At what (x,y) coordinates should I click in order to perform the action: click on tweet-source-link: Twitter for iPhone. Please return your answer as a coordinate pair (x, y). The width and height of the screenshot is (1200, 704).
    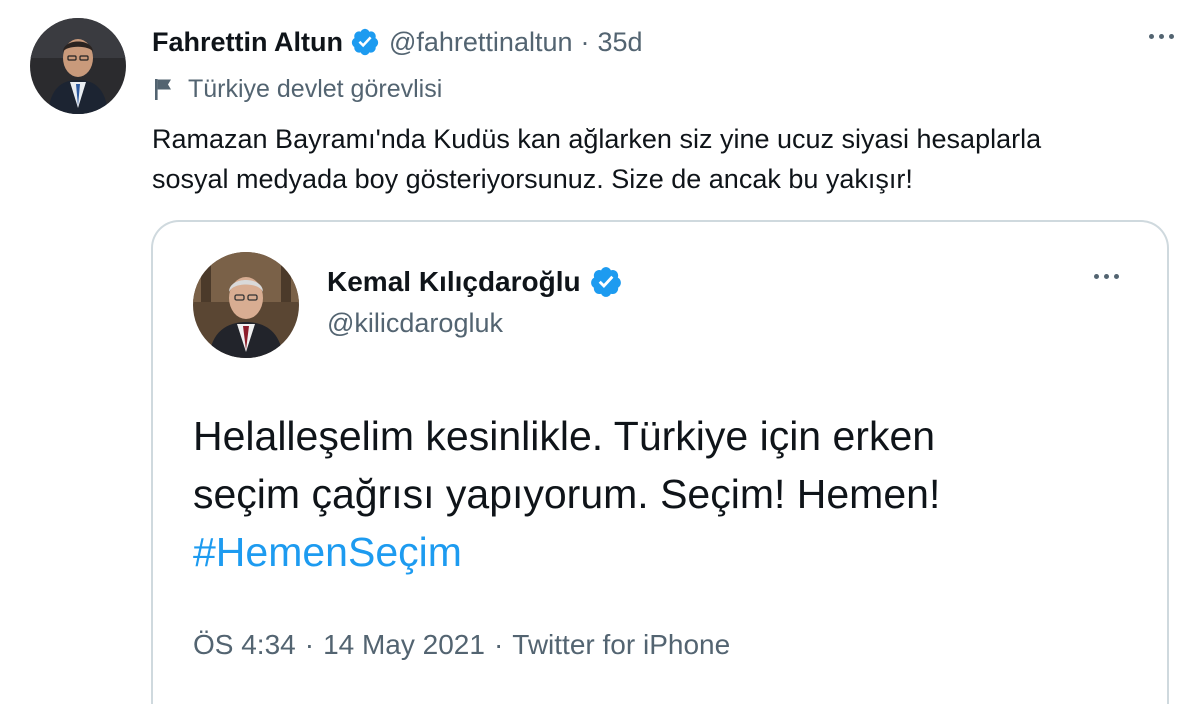
    Looking at the image, I should click on (621, 644).